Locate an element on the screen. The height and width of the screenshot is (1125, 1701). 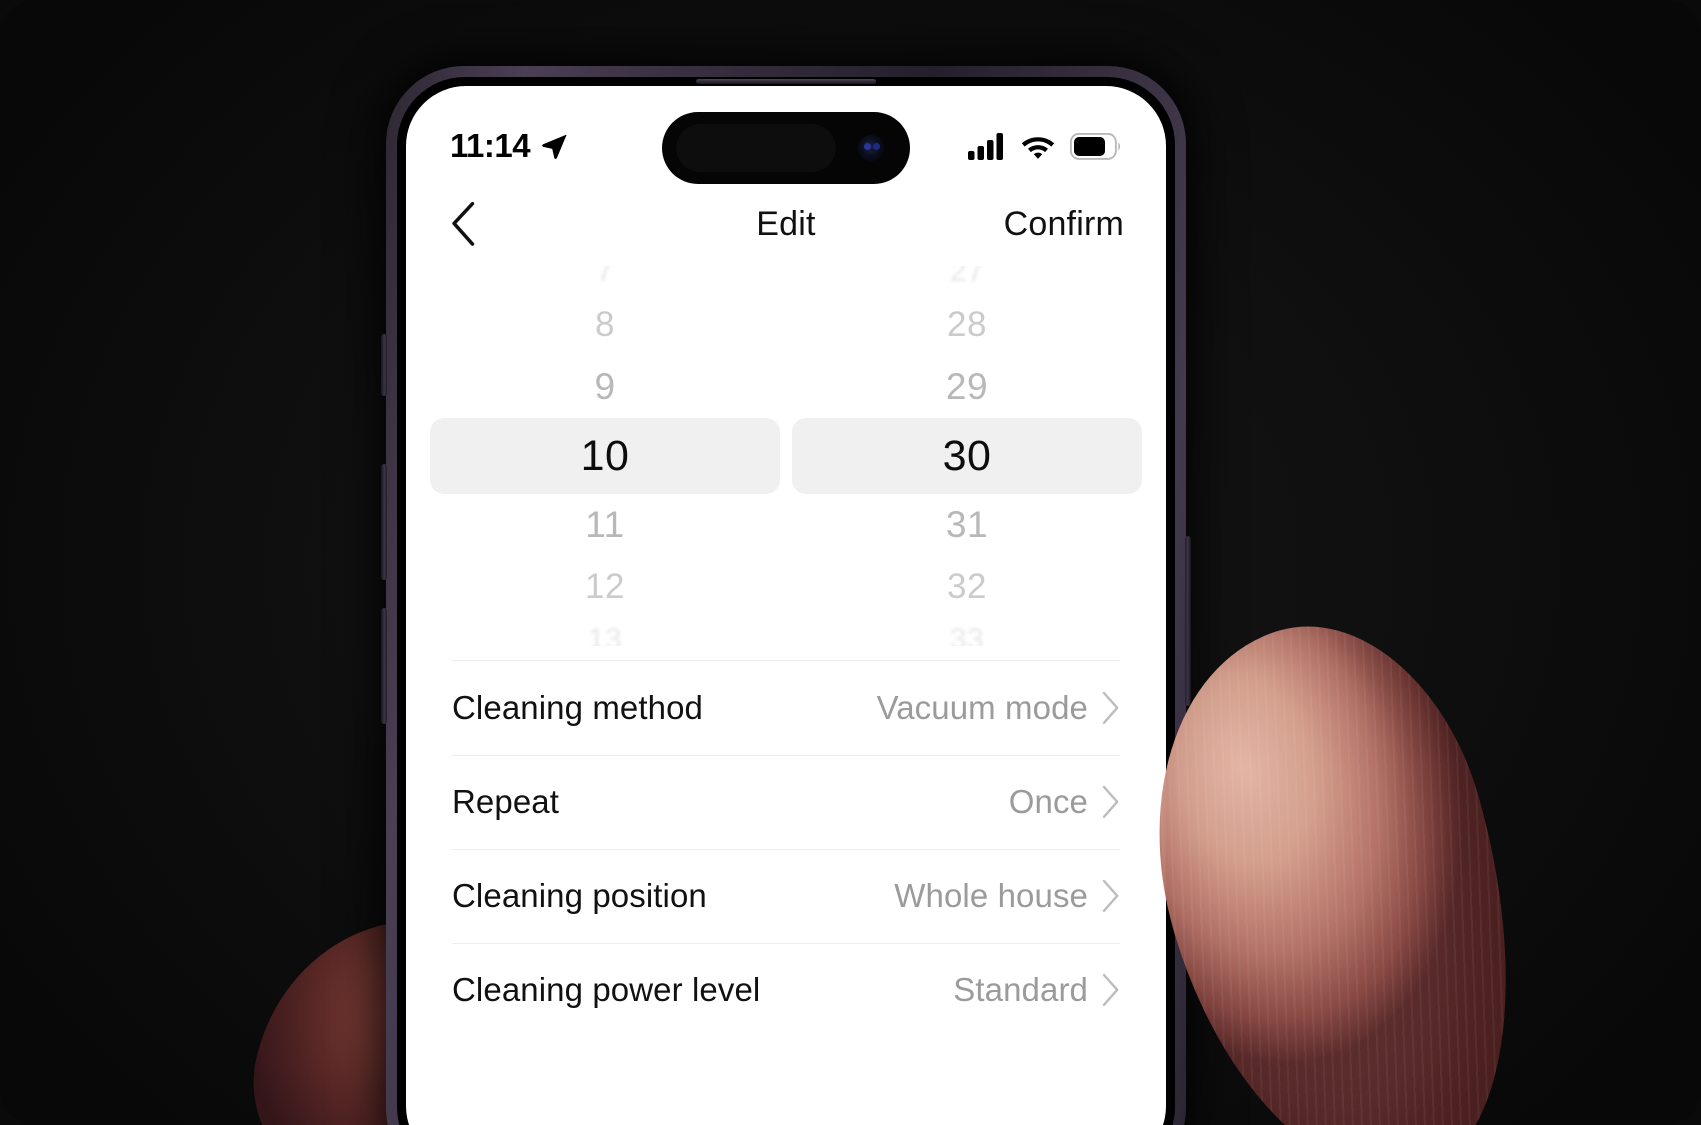
settings-list: Cleaning method Vacuum mode Repeat Once is located at coordinates (786, 848).